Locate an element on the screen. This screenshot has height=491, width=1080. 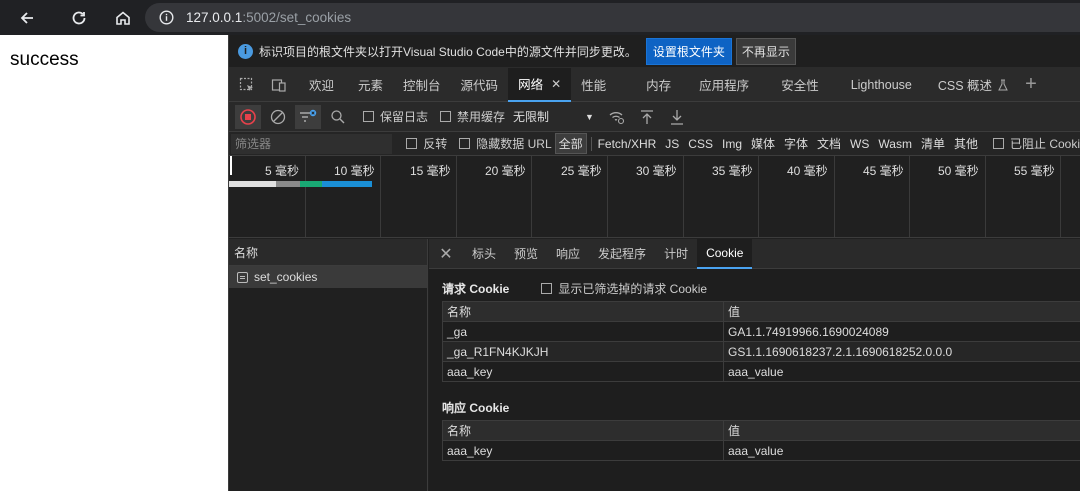
tab-css-overview: CSS 概述 is located at coordinates (973, 85).